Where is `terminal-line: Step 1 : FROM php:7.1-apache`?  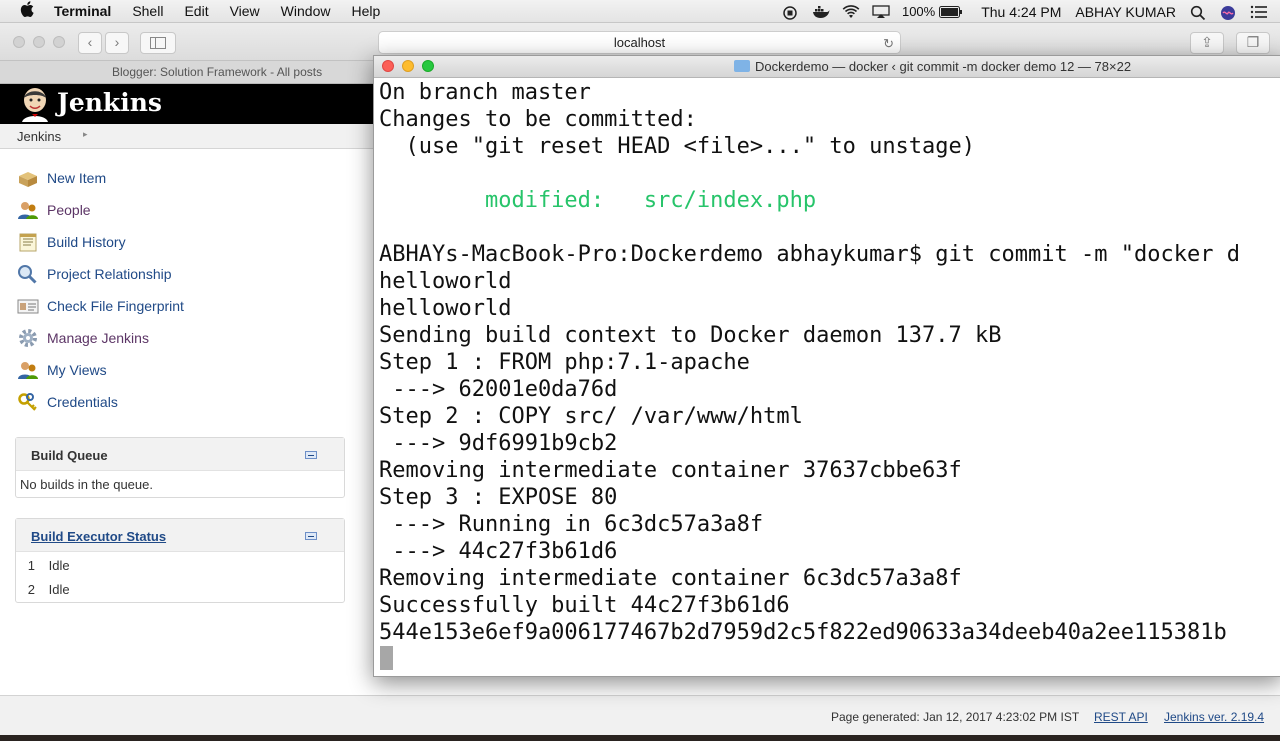
terminal-line: Step 1 : FROM php:7.1-apache is located at coordinates (564, 362).